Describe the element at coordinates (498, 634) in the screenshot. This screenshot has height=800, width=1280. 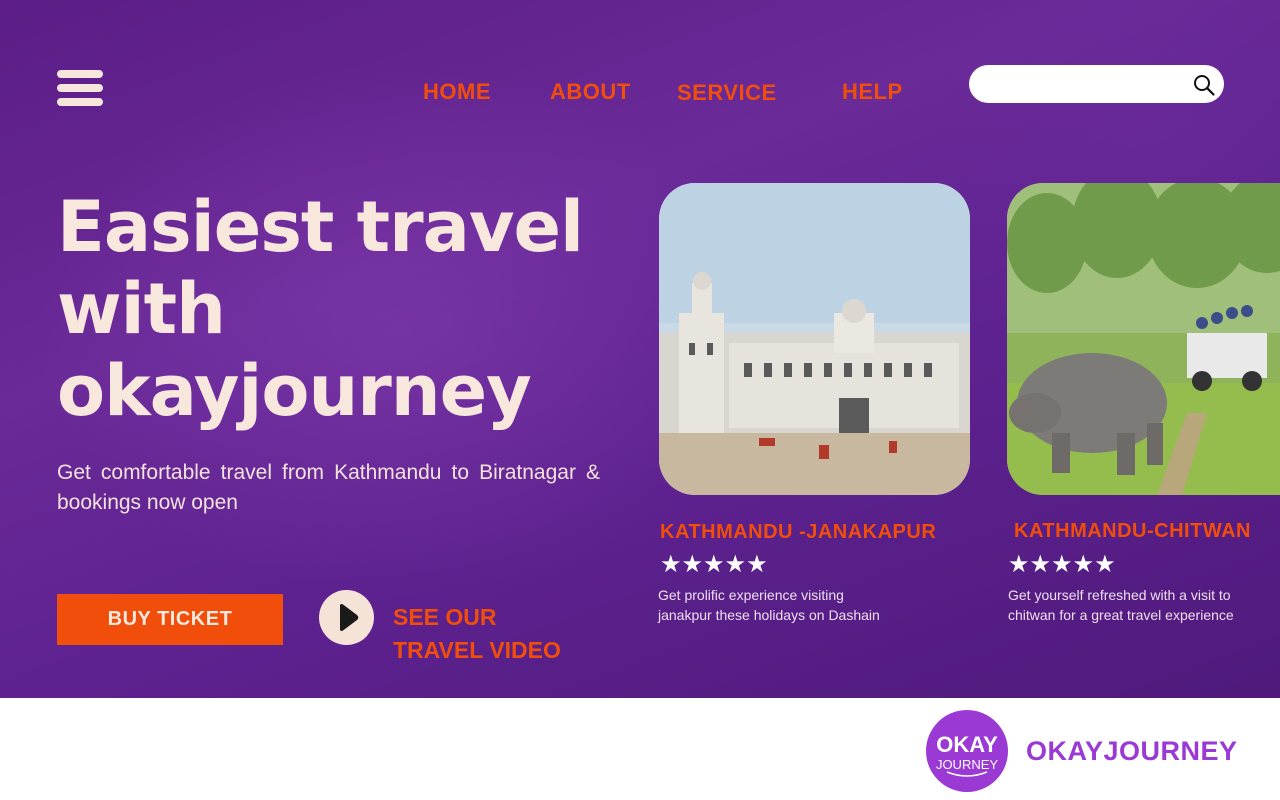
I see `see-travel-video-link: SEE OUR TRAVEL VIDEO` at that location.